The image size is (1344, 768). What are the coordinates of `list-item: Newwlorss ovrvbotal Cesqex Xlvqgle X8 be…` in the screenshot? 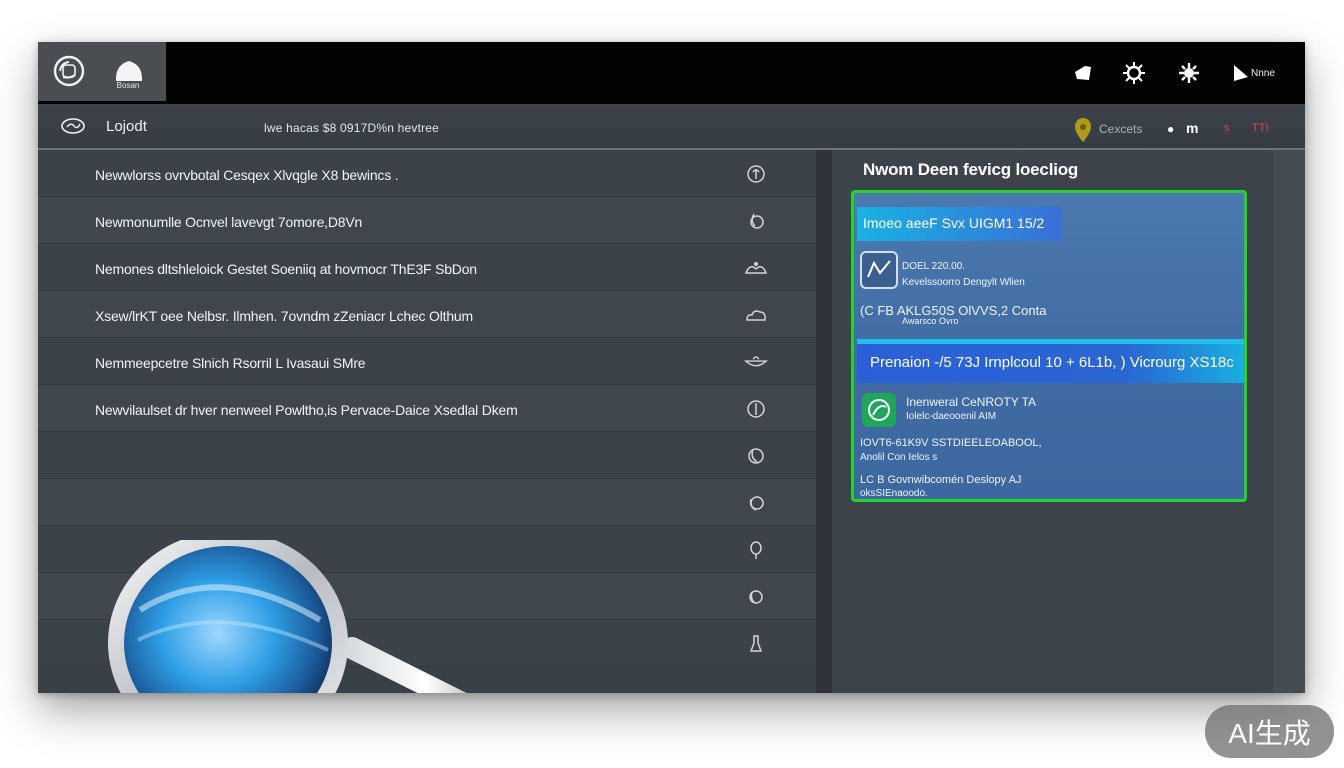 It's located at (427, 173).